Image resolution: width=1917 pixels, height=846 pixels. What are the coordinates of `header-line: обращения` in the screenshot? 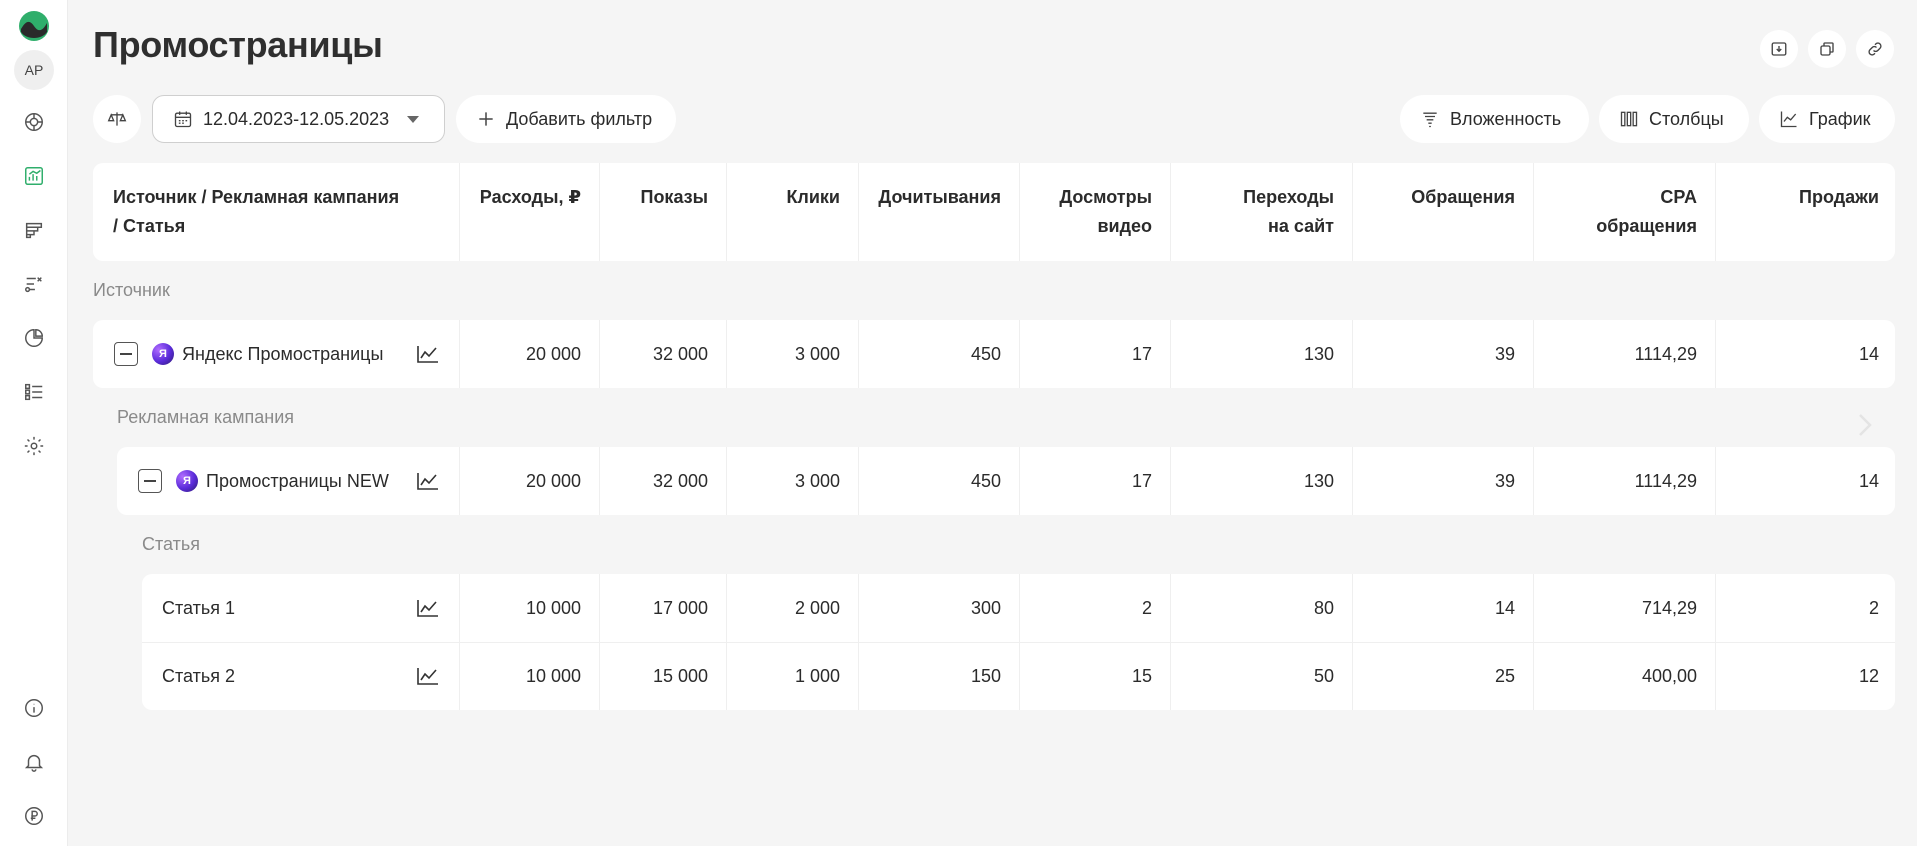 It's located at (1646, 226).